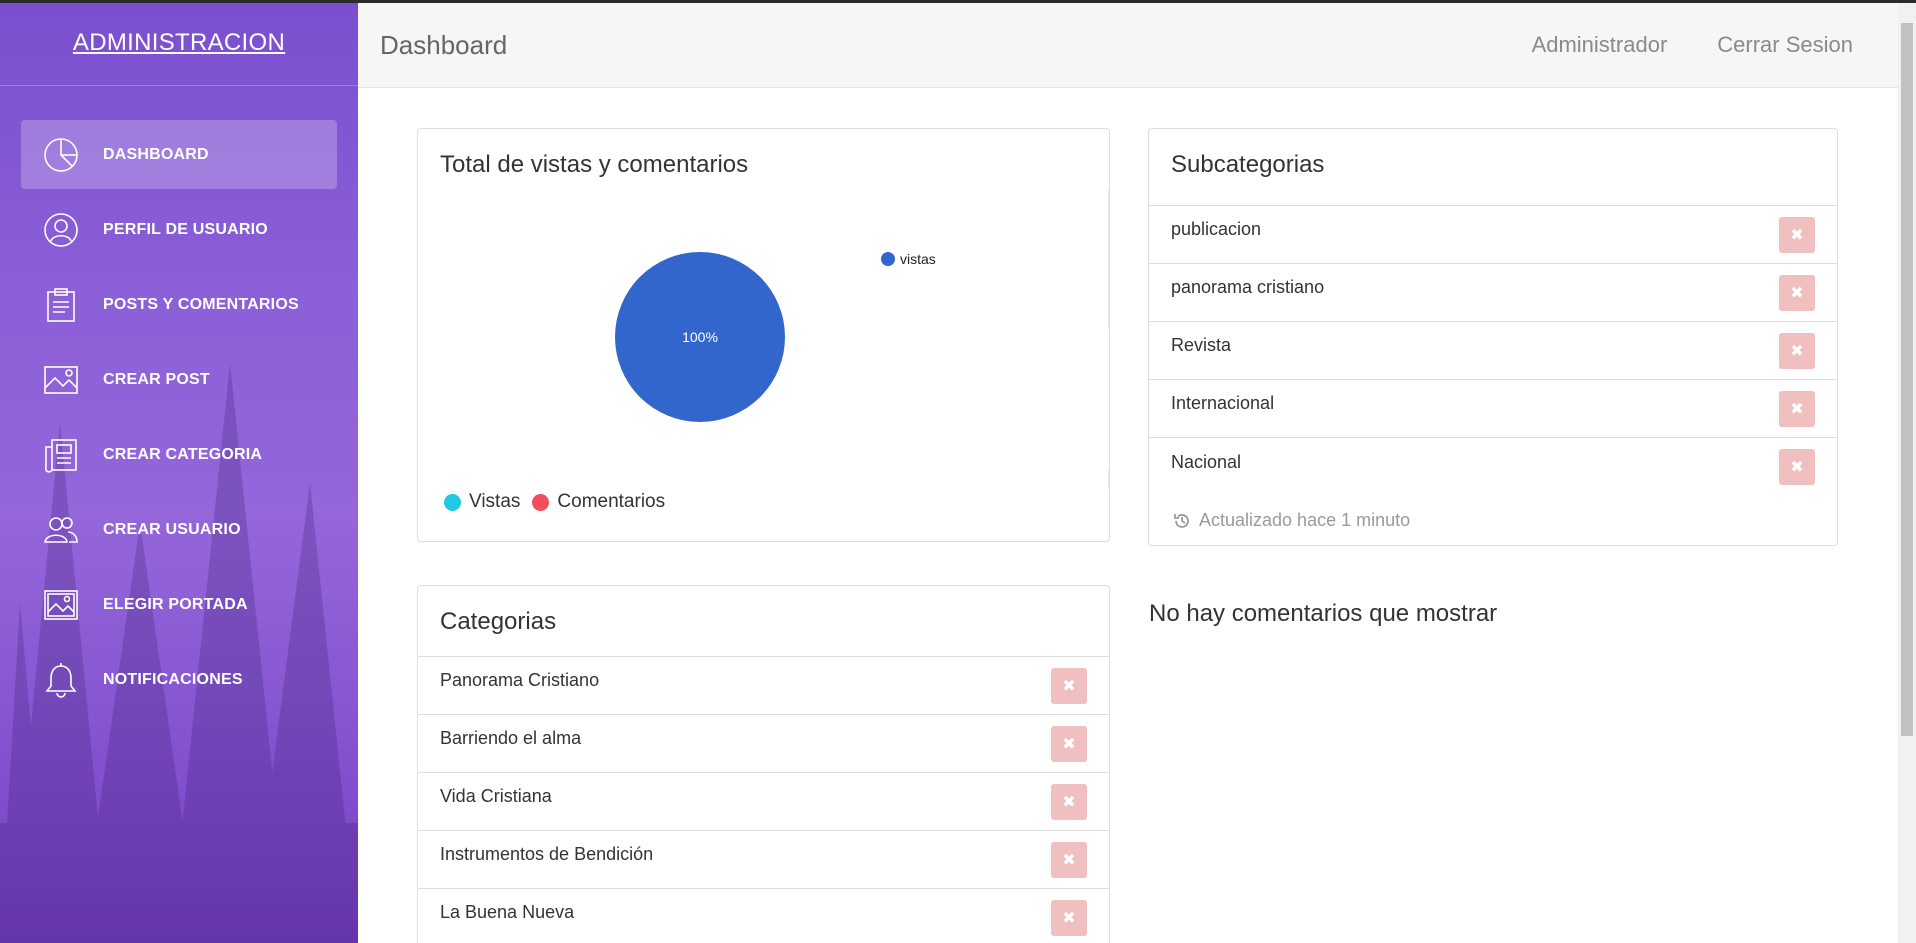 This screenshot has width=1916, height=943. Describe the element at coordinates (611, 501) in the screenshot. I see `legend-label: Comentarios` at that location.